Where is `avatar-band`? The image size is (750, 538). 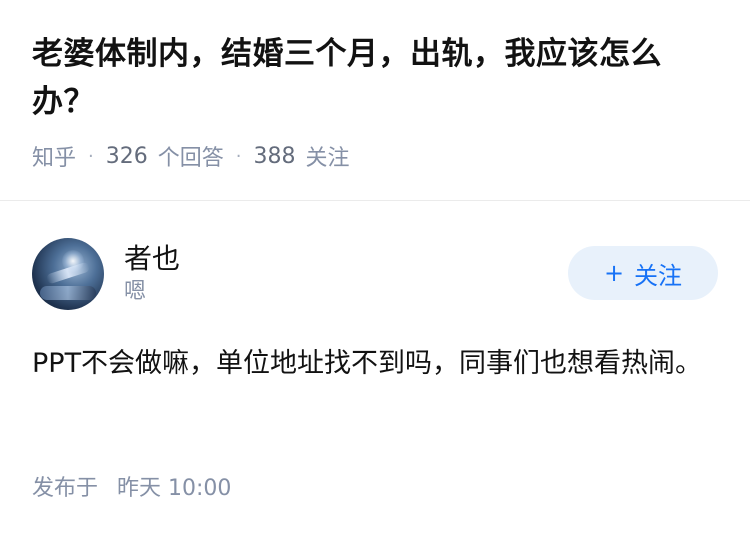
avatar-band is located at coordinates (68, 293).